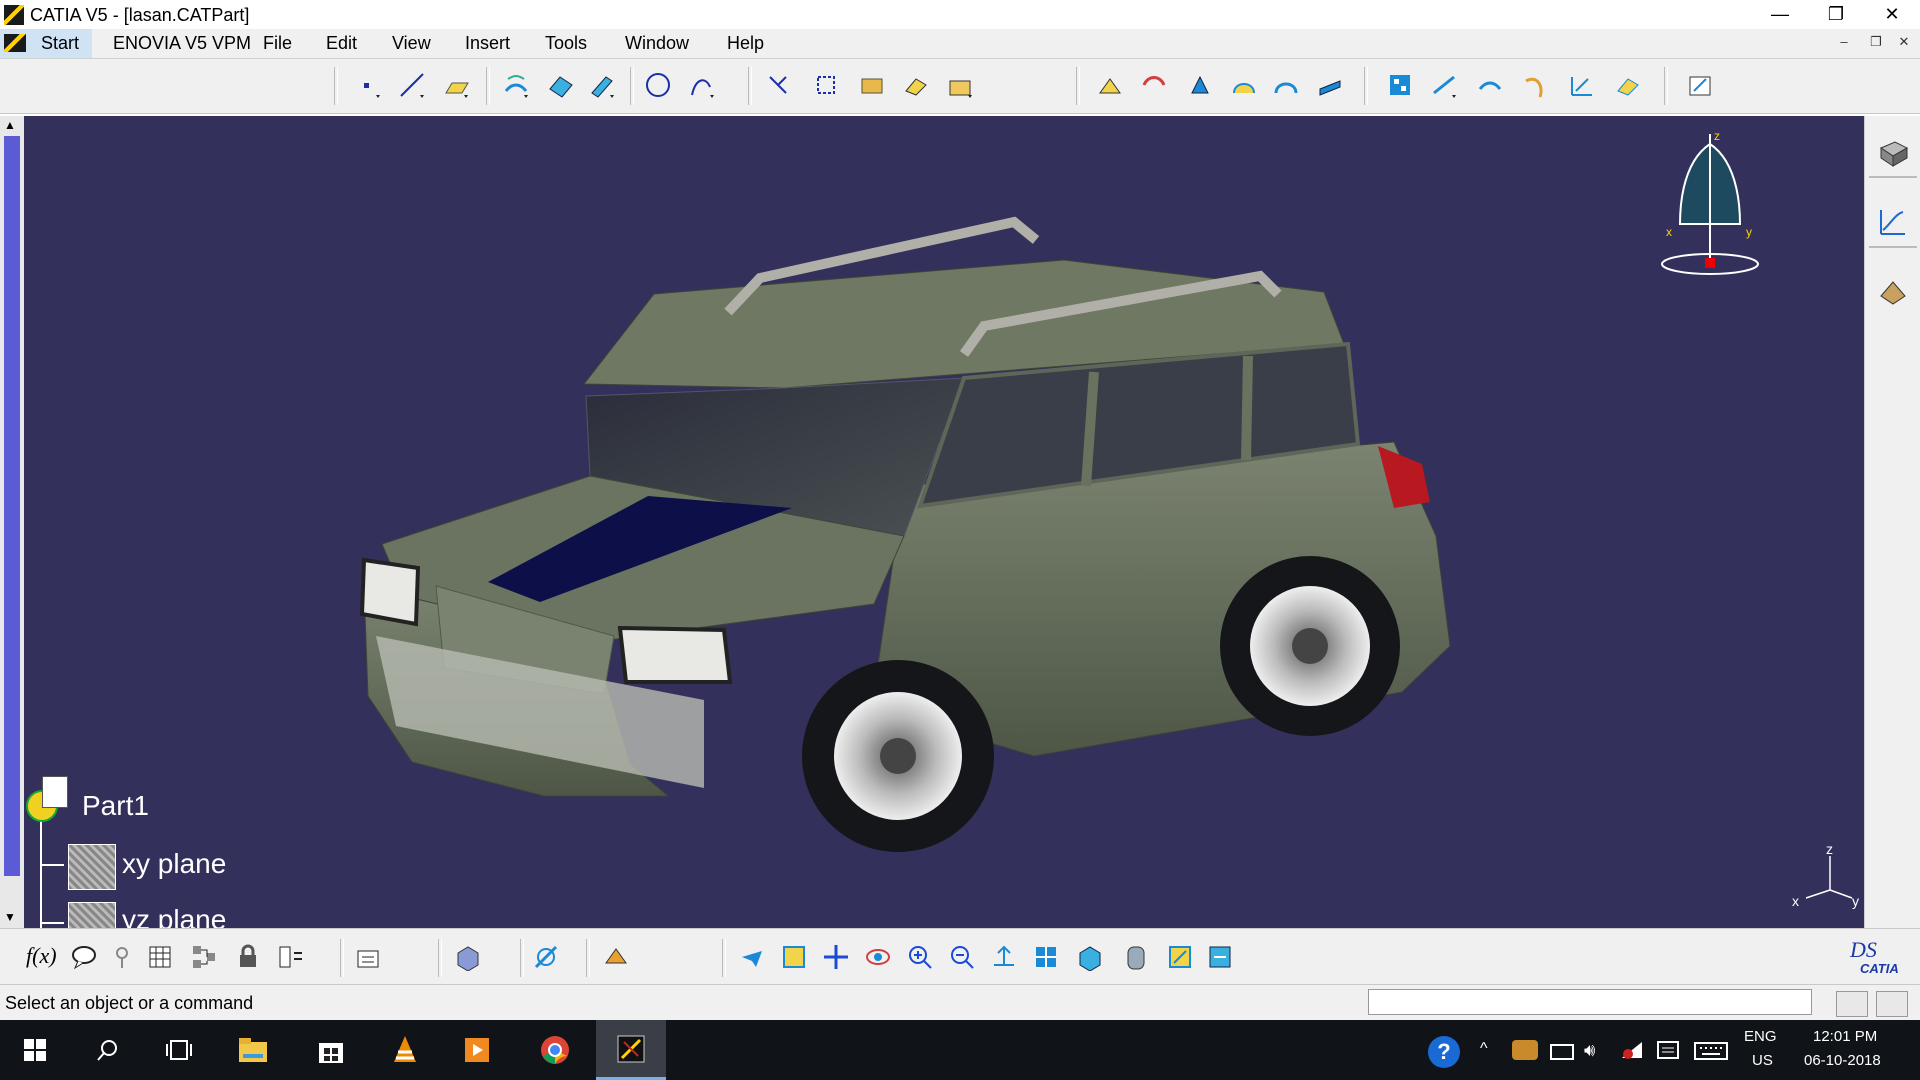  Describe the element at coordinates (1628, 85) in the screenshot. I see `develop-icon` at that location.